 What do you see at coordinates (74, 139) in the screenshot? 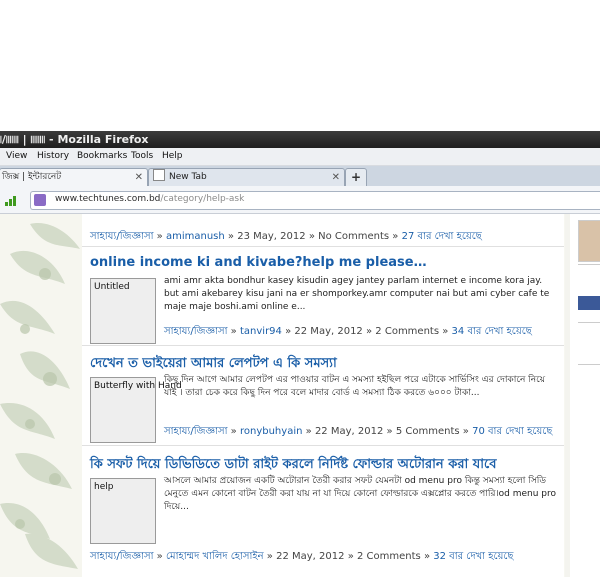
I see `window-title: ৷/৷৷৷৷৷৷৷ | ৷৷৷৷৷৷৷৷ - Mozilla Firefox` at bounding box center [74, 139].